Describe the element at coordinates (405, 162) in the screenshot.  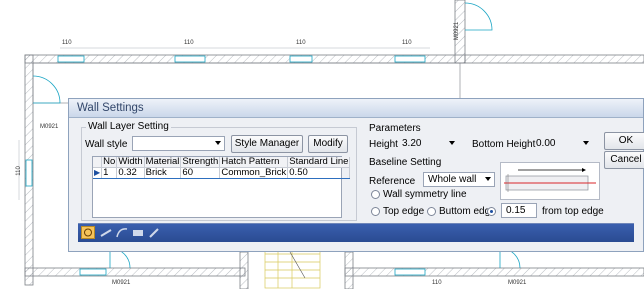
I see `baseline-title: Baseline Setting` at that location.